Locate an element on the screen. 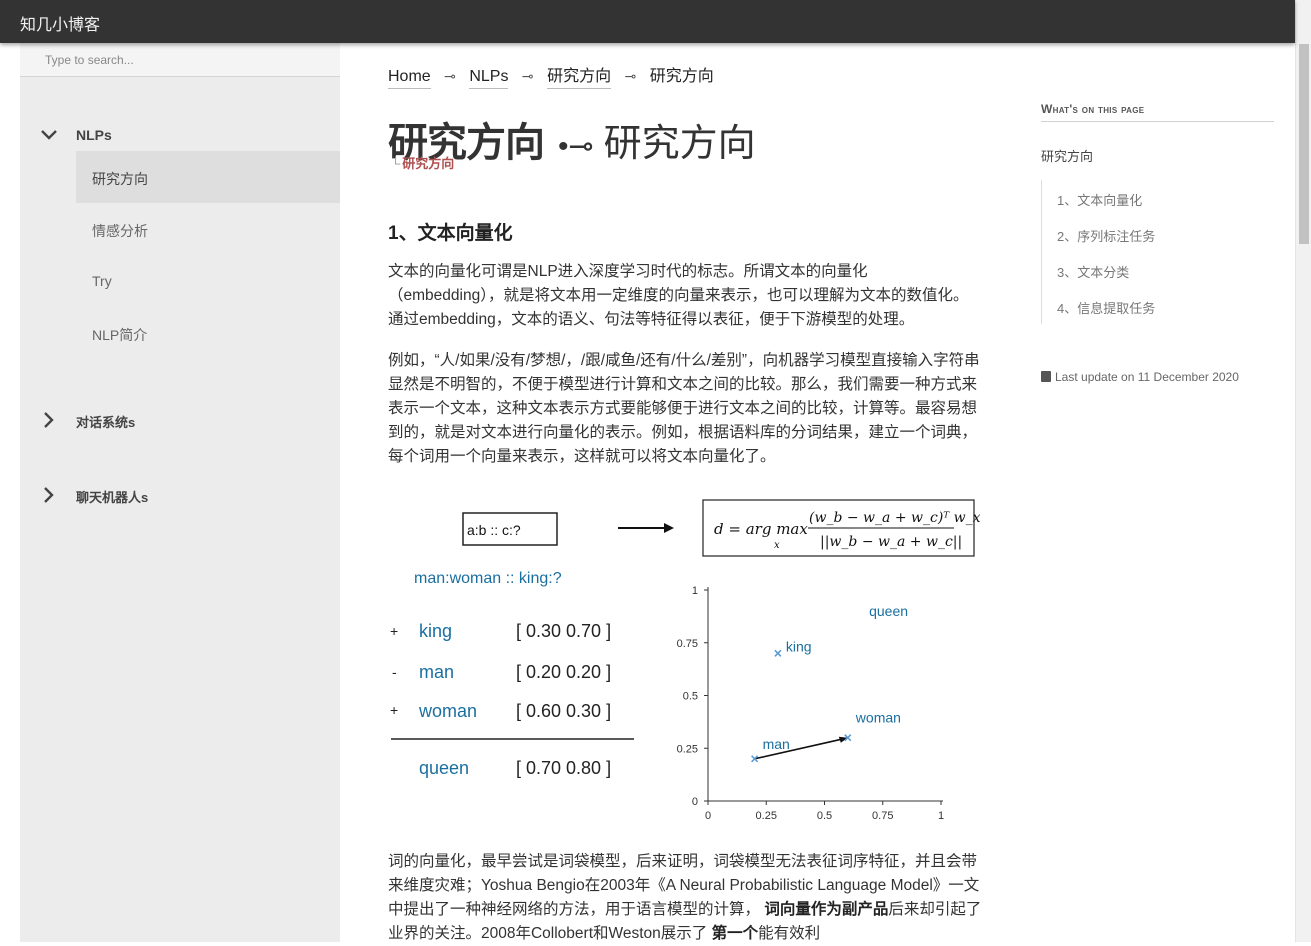  sidebar-item-label: 研究方向 is located at coordinates (120, 179).